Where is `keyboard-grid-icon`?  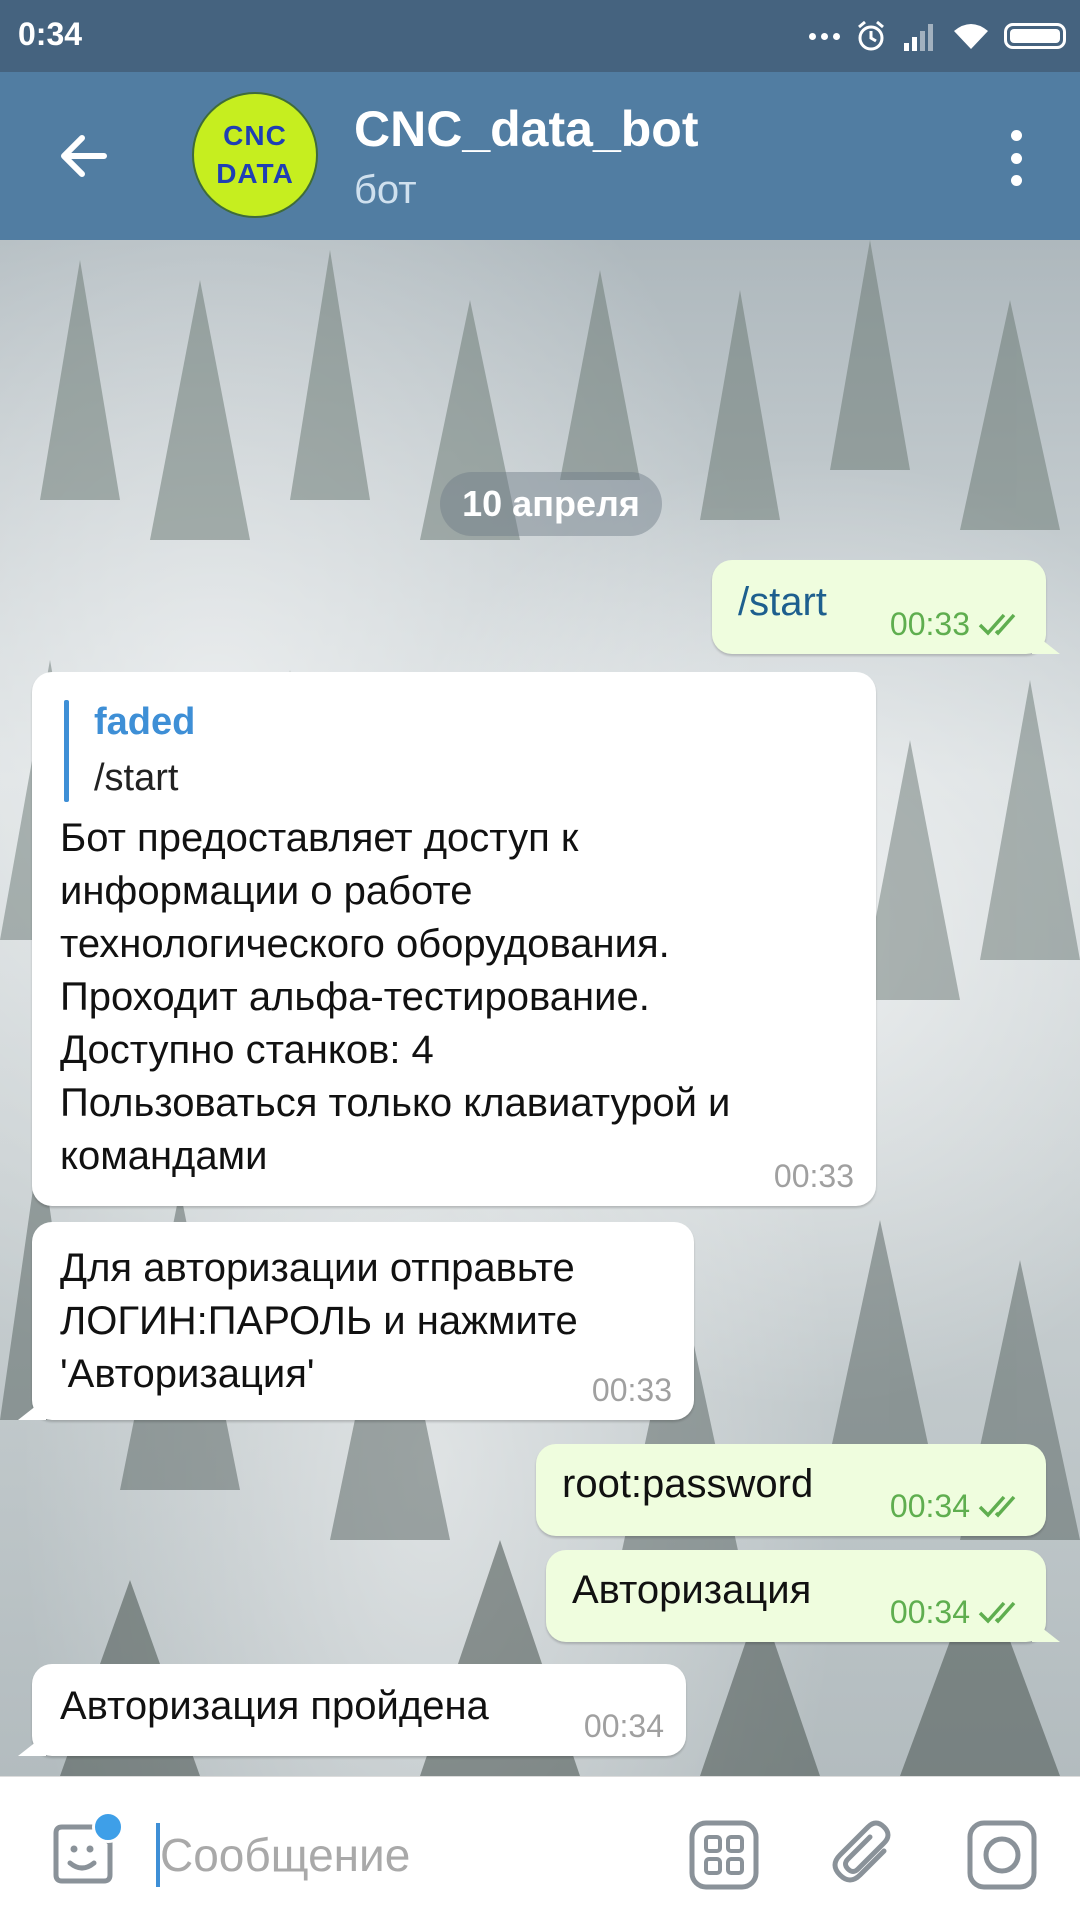
keyboard-grid-icon is located at coordinates (724, 1855).